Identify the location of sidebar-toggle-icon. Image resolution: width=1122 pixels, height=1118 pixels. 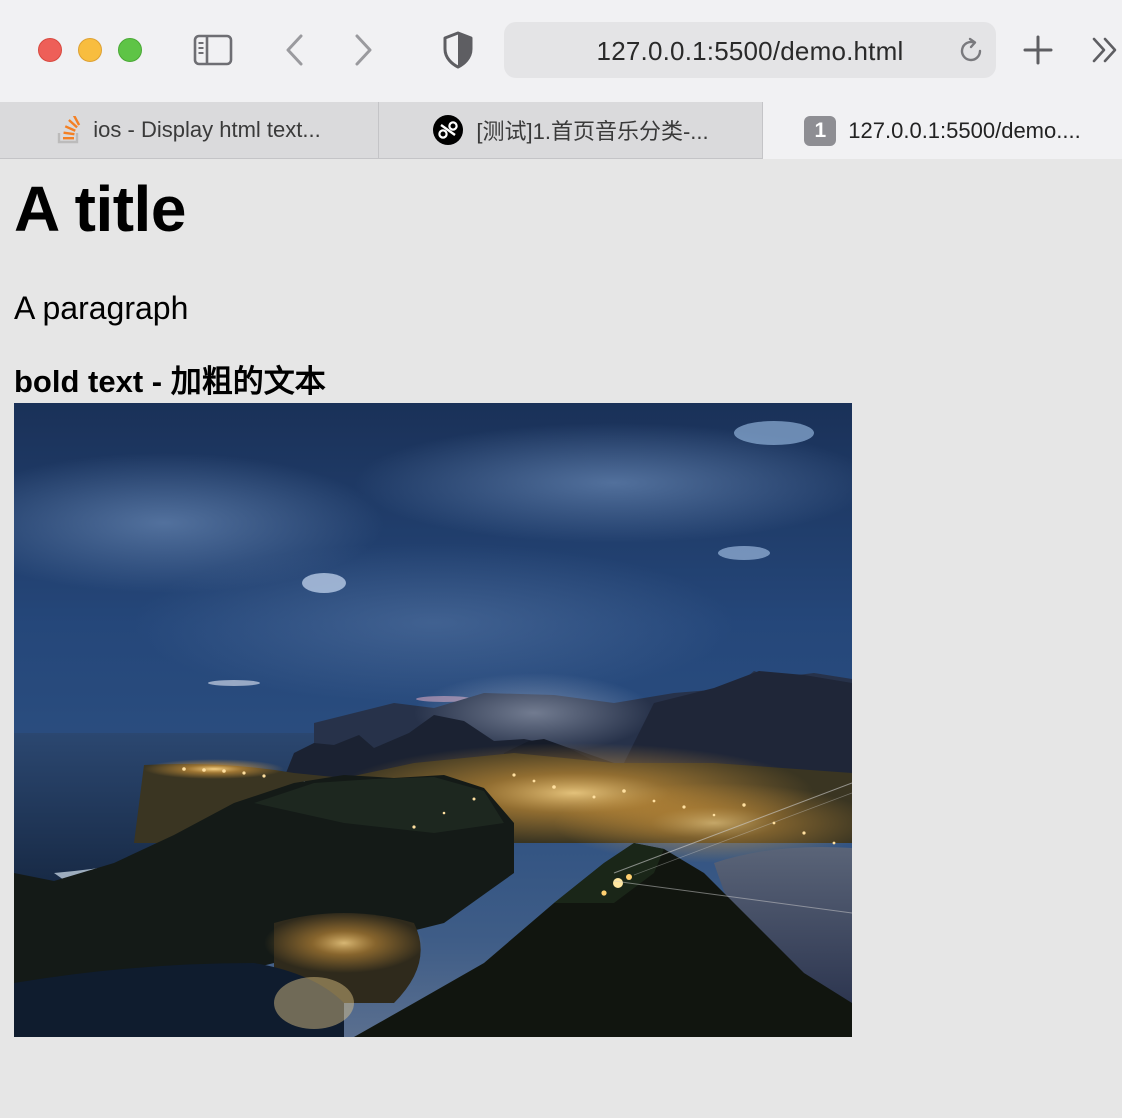
(213, 50).